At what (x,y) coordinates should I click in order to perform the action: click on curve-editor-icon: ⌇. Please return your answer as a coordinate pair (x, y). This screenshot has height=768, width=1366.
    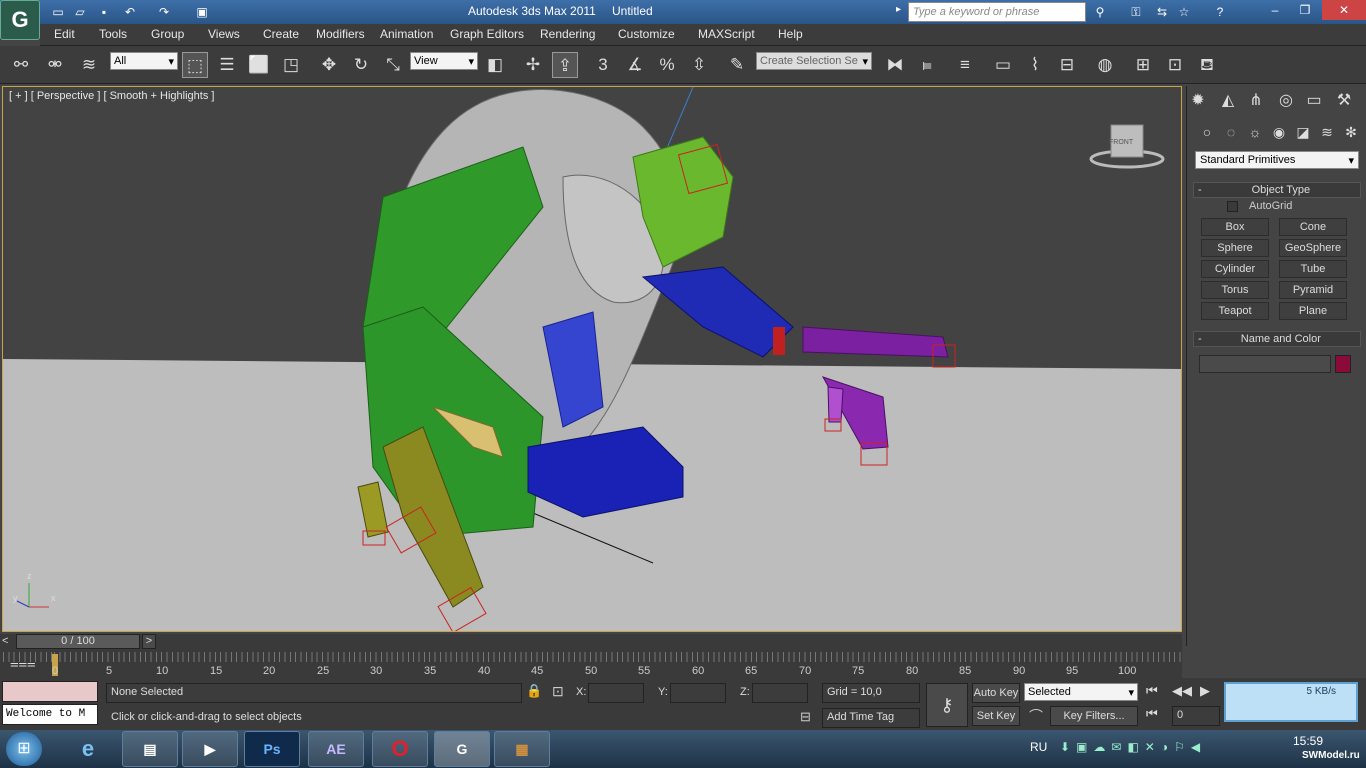
    Looking at the image, I should click on (1035, 65).